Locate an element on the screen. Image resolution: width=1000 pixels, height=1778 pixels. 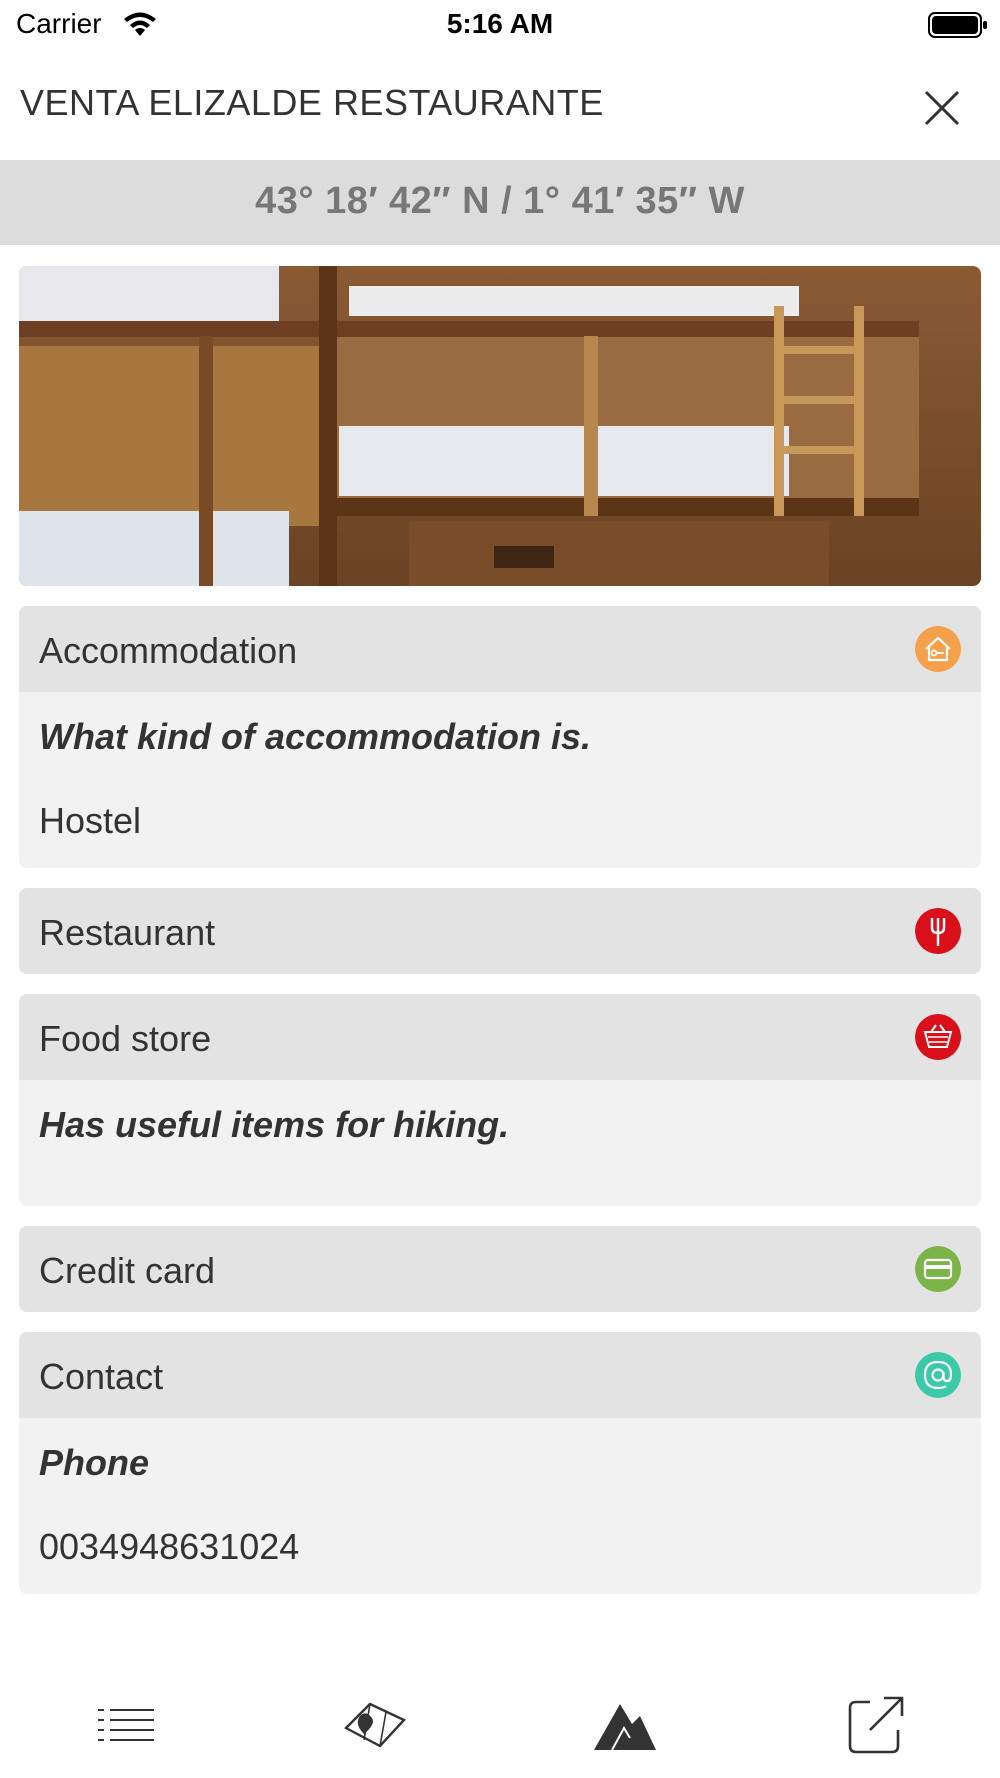
contact-title: Contact is located at coordinates (101, 1376).